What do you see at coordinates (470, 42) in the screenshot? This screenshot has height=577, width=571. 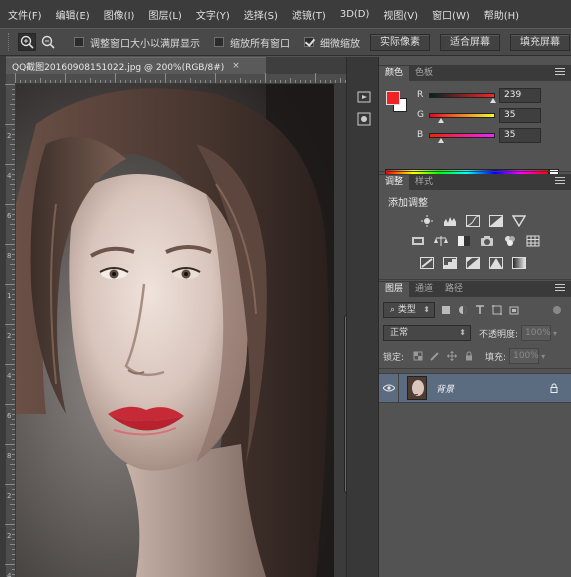 I see `fit-screen-button: 适合屏幕` at bounding box center [470, 42].